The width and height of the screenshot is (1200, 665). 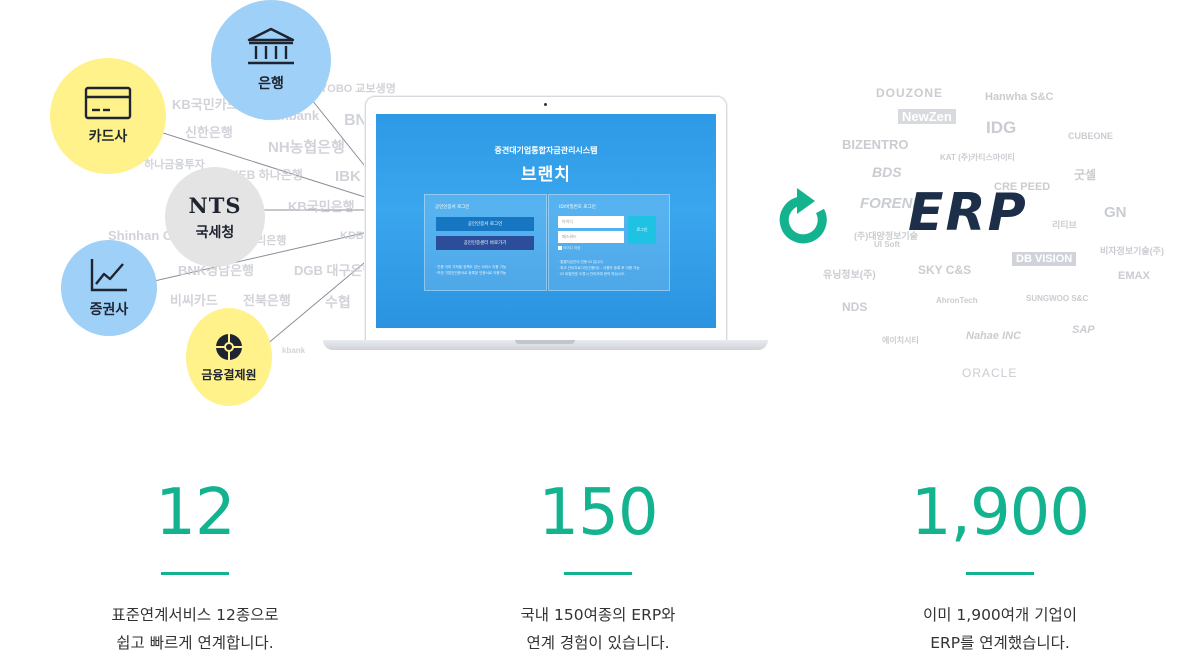 What do you see at coordinates (108, 275) in the screenshot?
I see `line-chart-icon` at bounding box center [108, 275].